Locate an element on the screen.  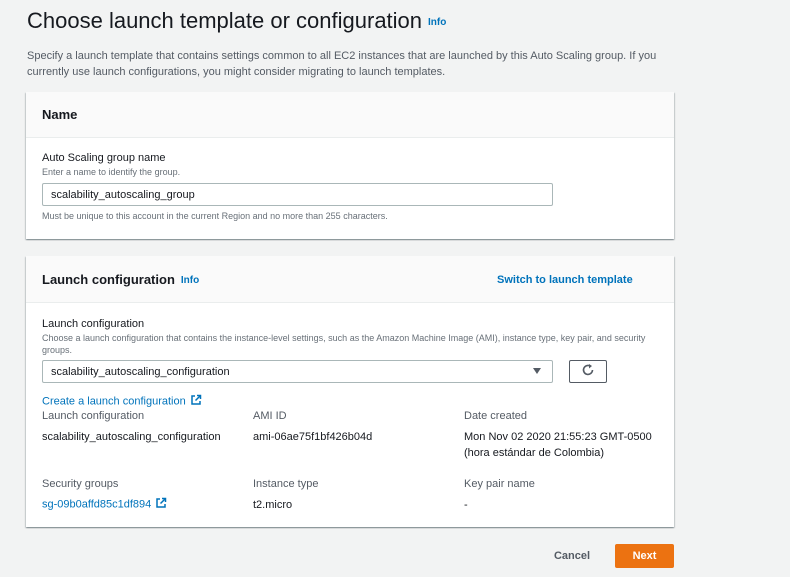
launch-config-label: Launch configuration is located at coordinates (93, 324).